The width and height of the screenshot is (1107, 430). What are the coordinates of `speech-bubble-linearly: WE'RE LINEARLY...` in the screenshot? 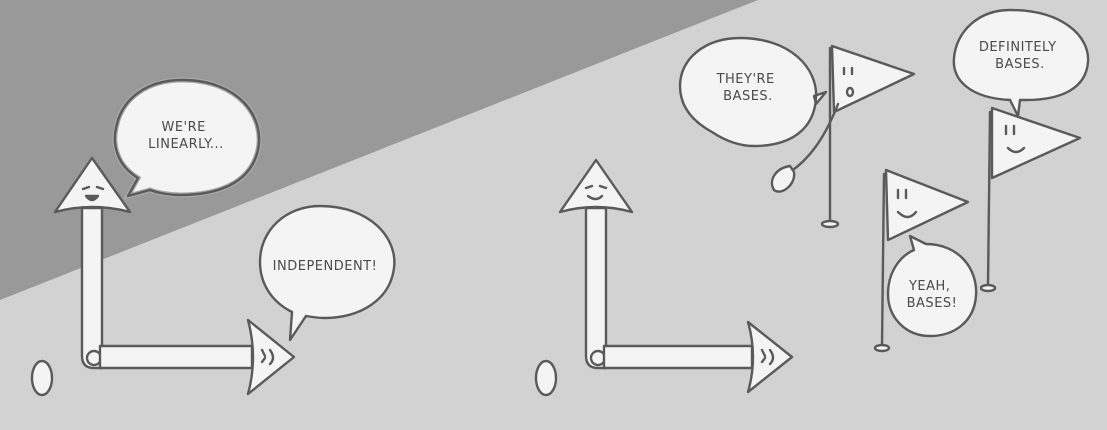 It's located at (187, 138).